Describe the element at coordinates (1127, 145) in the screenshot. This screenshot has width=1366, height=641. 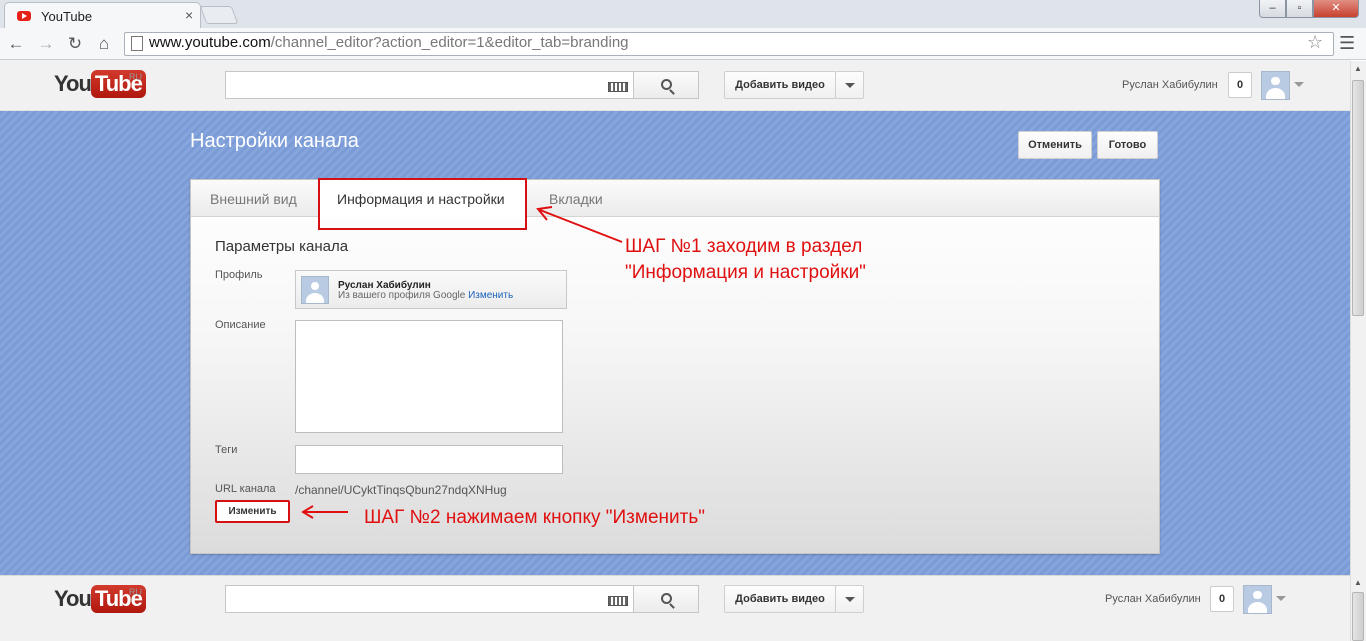
I see `done-button: Готово` at that location.